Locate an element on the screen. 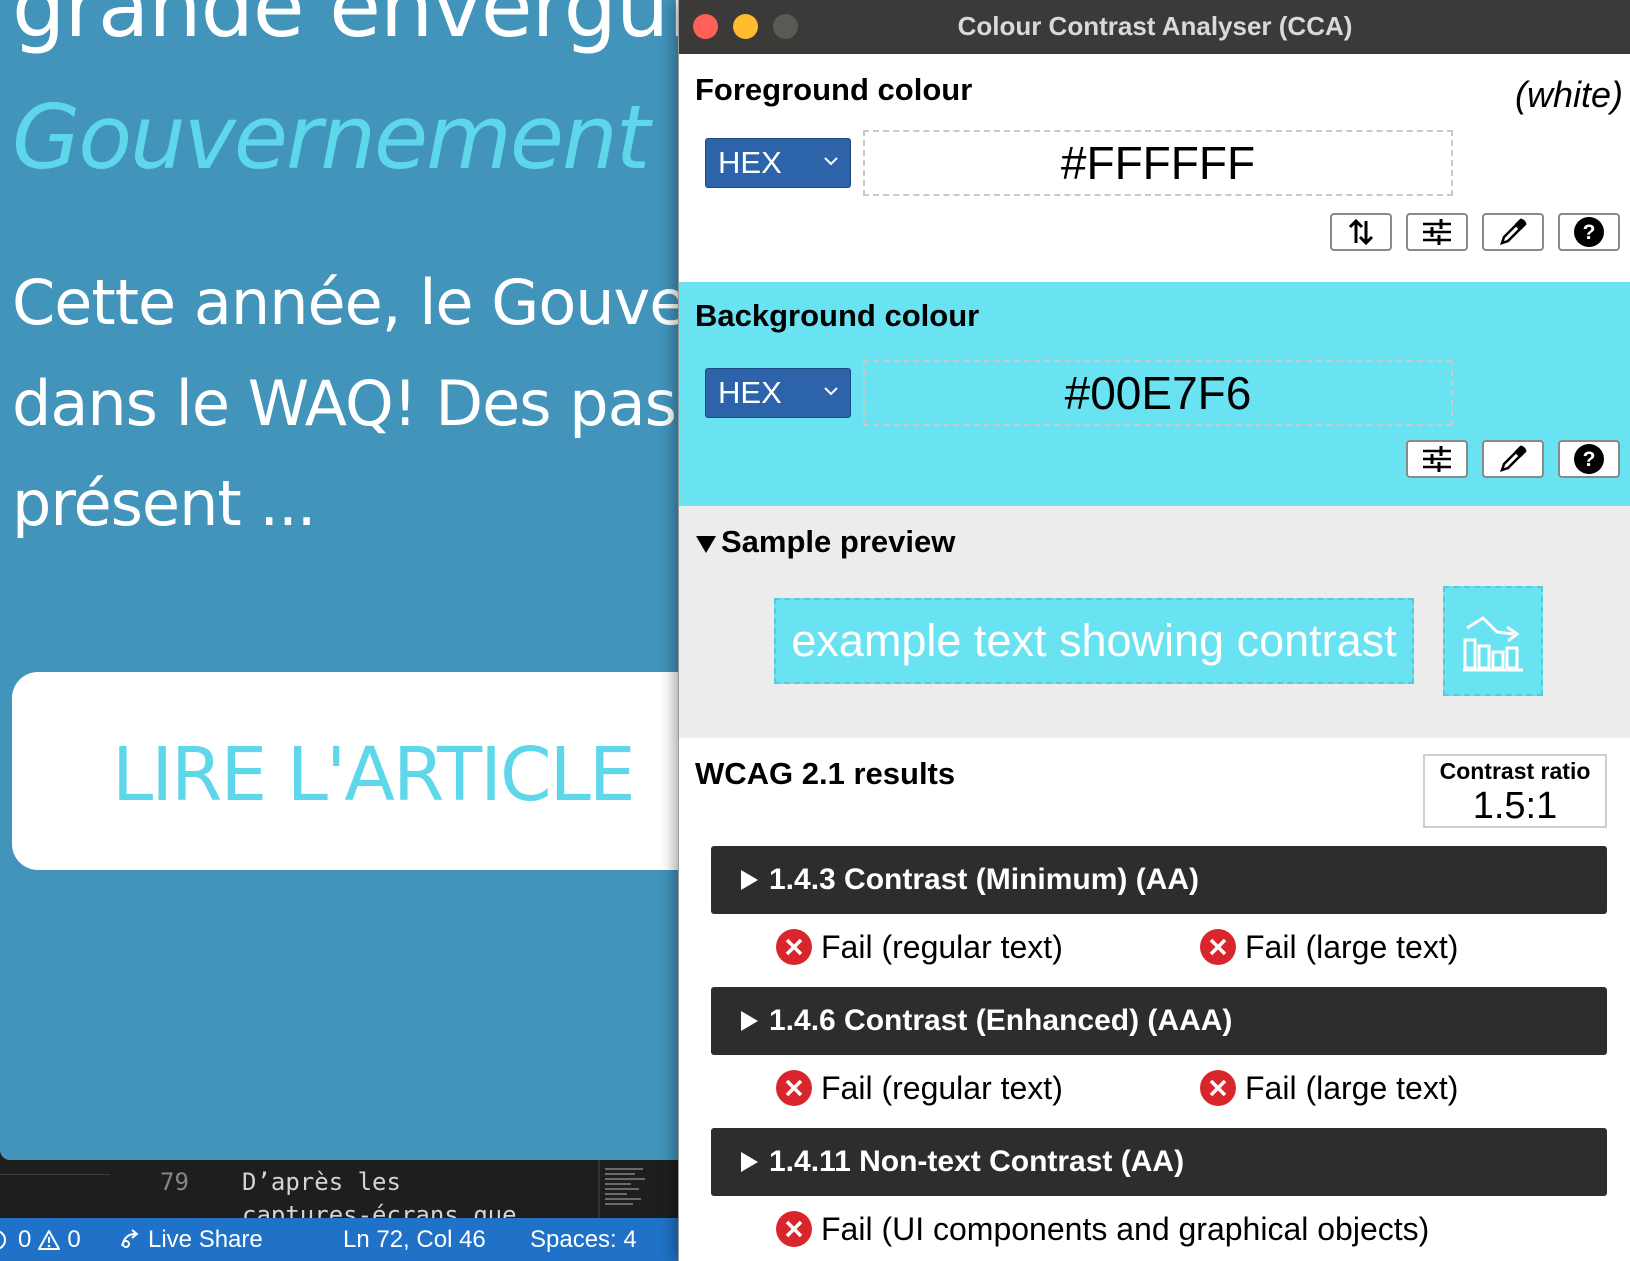  foreground-colour-name: (white) is located at coordinates (1568, 94).